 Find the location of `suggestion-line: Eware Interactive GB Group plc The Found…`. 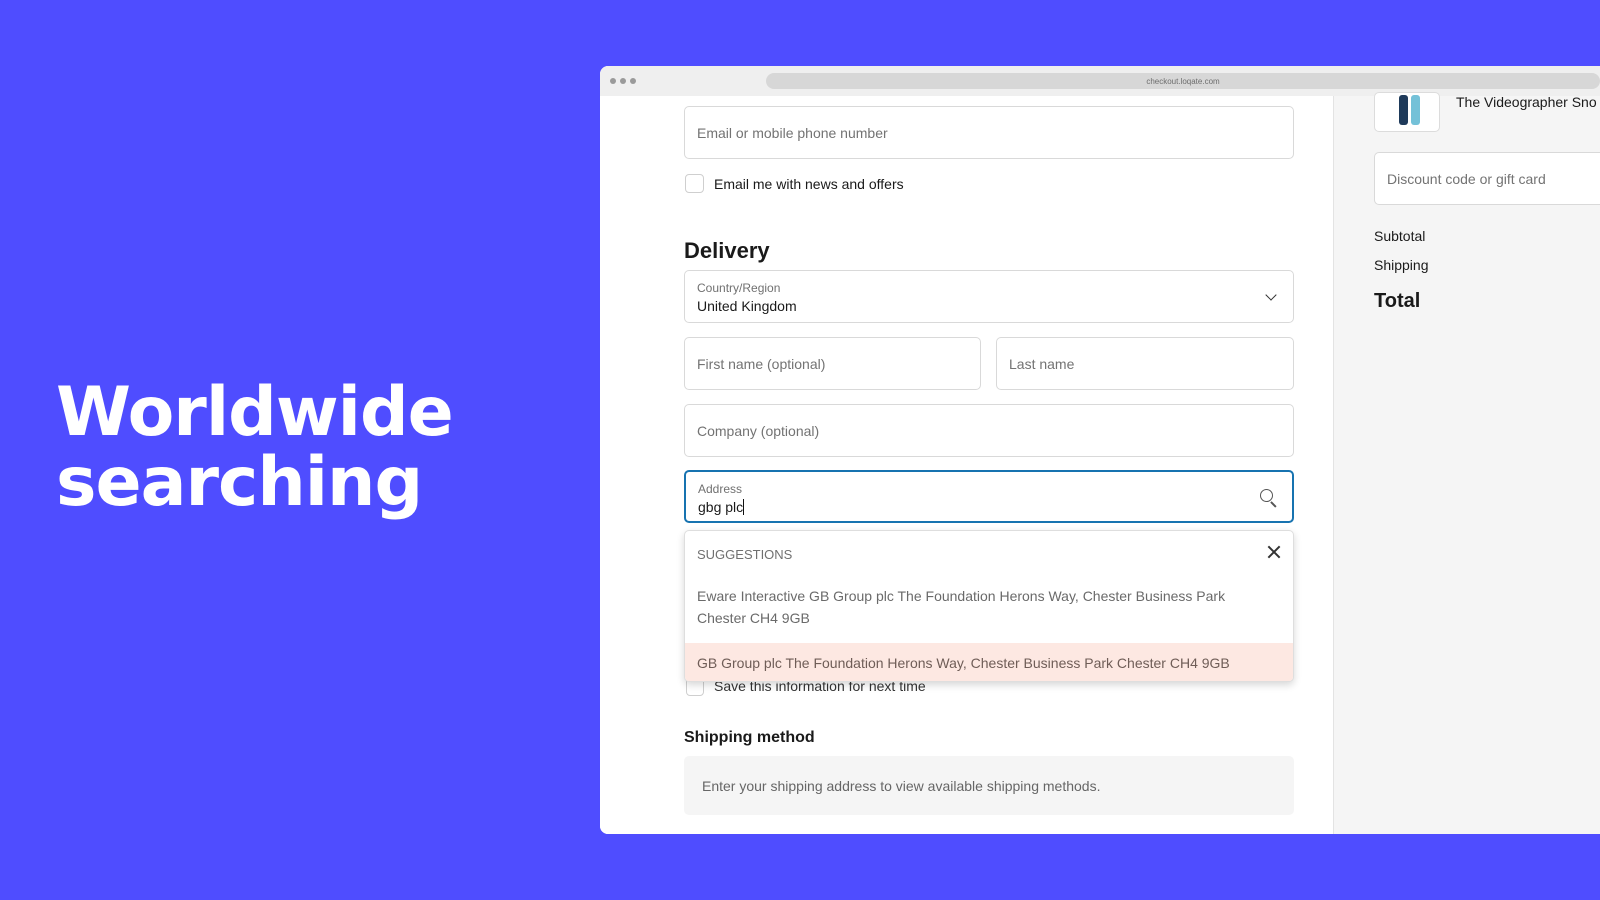

suggestion-line: Eware Interactive GB Group plc The Found… is located at coordinates (961, 596).